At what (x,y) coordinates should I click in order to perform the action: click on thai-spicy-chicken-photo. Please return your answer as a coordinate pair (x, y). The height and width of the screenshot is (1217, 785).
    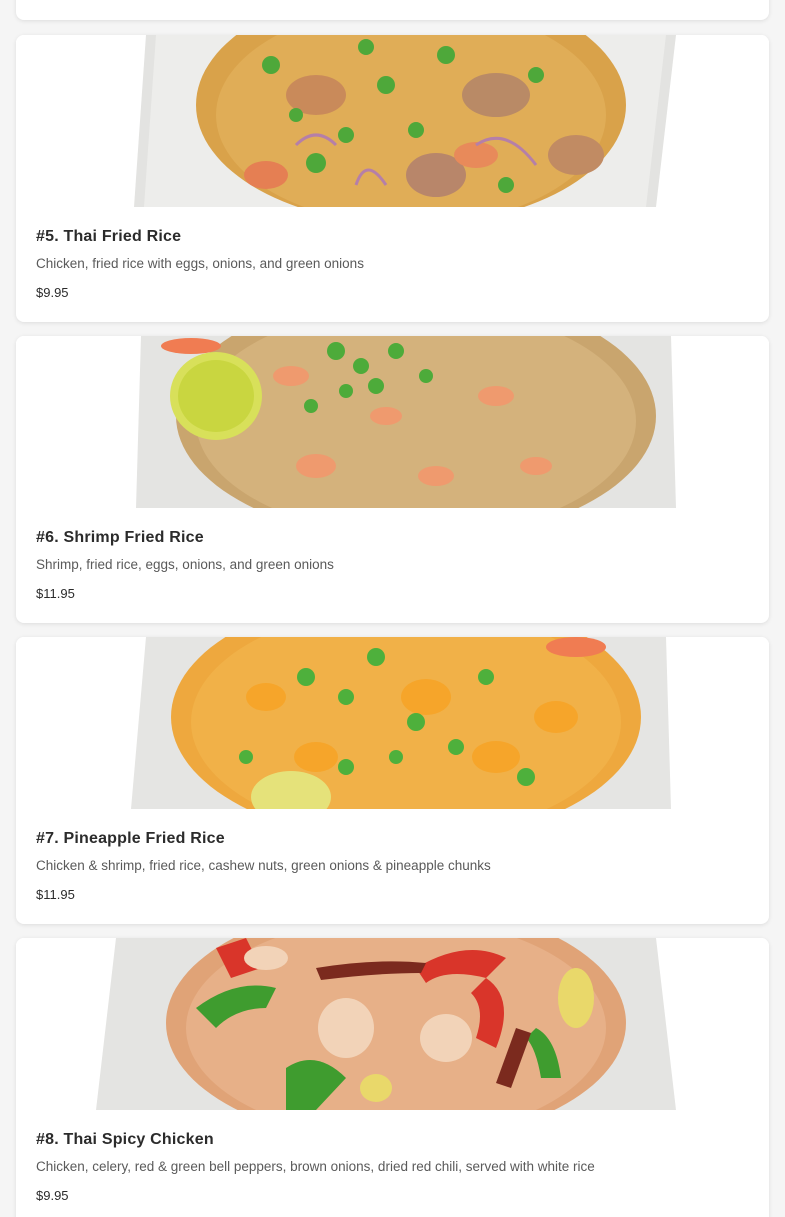
    Looking at the image, I should click on (392, 1024).